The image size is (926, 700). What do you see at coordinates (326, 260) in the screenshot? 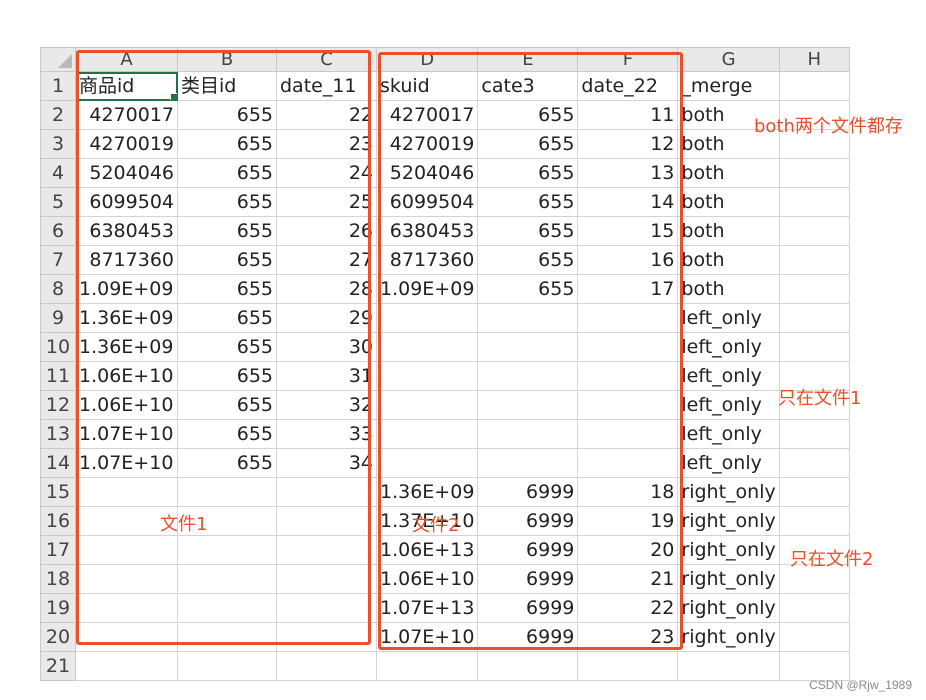
I see `cell: 27` at bounding box center [326, 260].